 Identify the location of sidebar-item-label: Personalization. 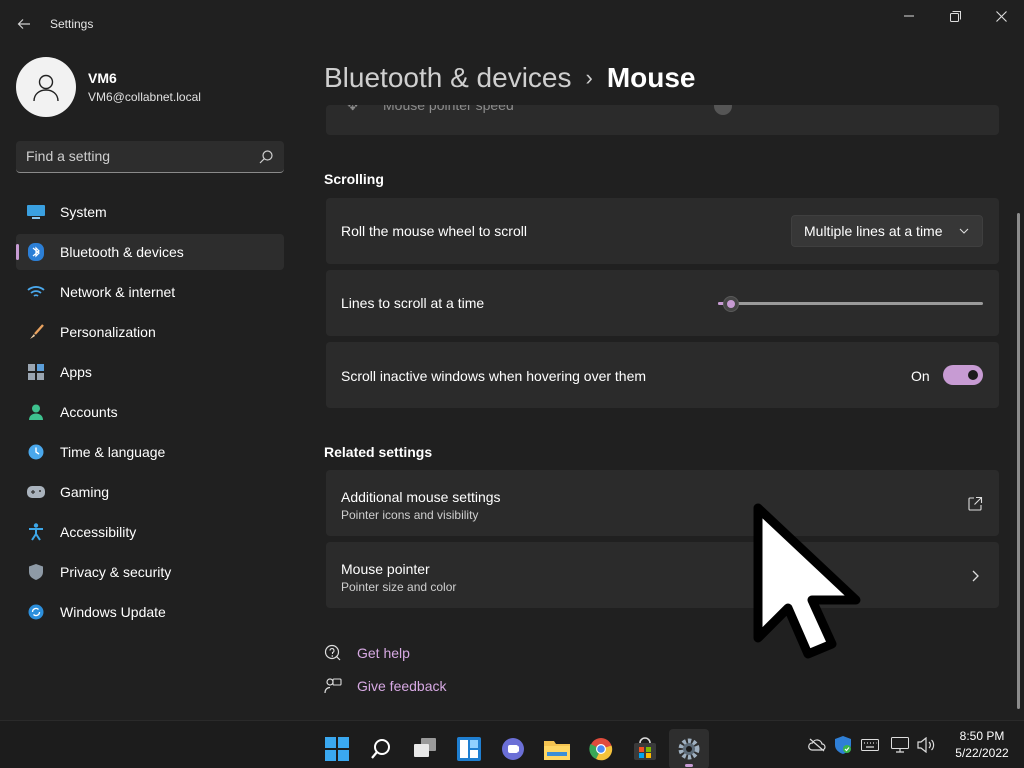
(108, 332).